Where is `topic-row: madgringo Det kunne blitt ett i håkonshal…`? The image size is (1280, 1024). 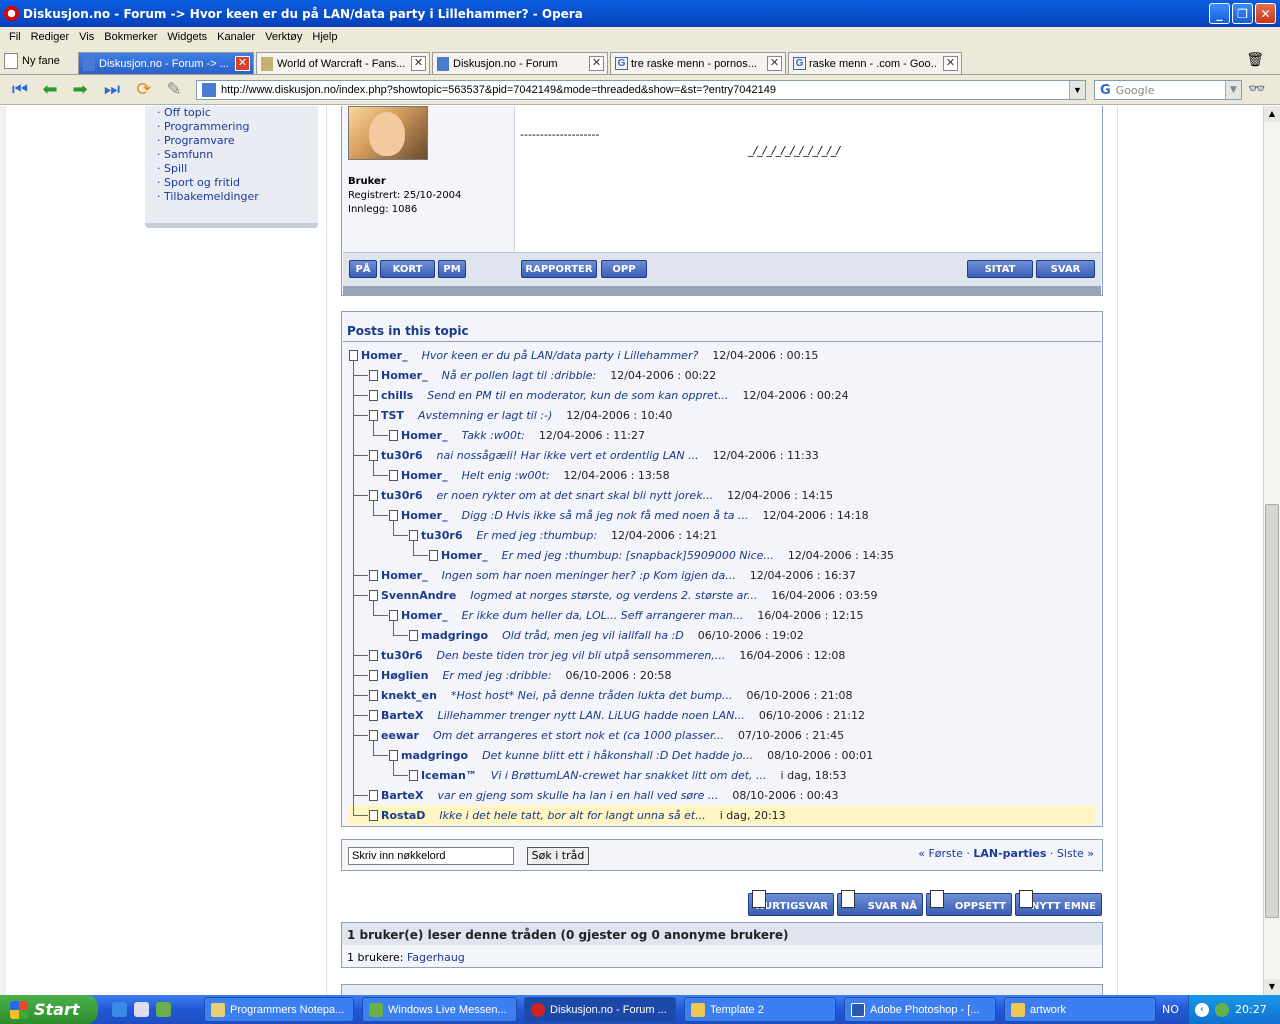 topic-row: madgringo Det kunne blitt ett i håkonshal… is located at coordinates (631, 755).